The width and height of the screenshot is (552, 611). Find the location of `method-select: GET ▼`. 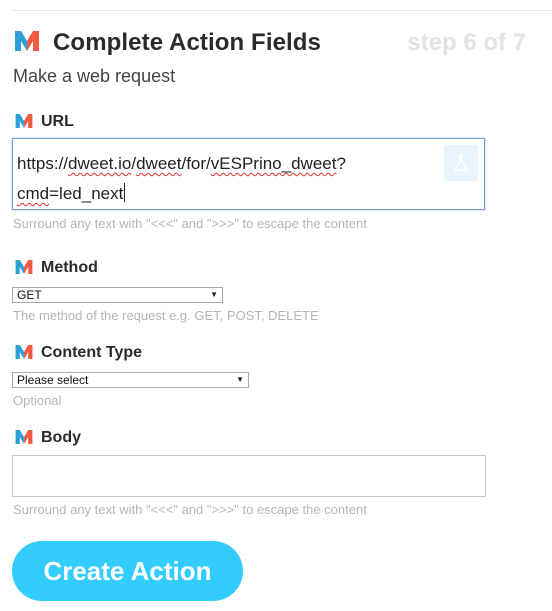

method-select: GET ▼ is located at coordinates (117, 295).